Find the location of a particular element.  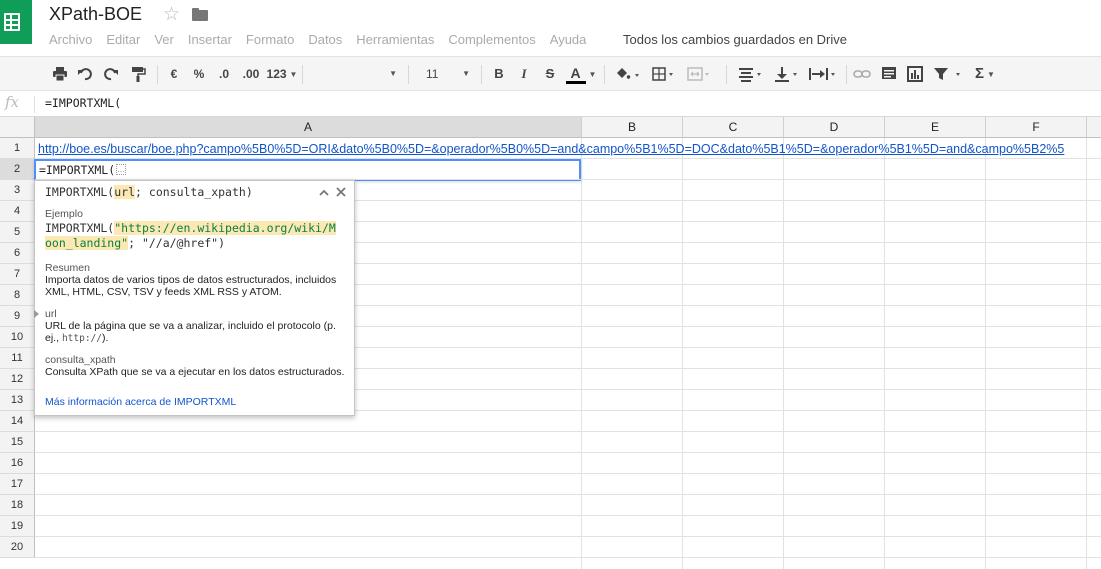

more-formats-button: 123 ▼ is located at coordinates (282, 74).